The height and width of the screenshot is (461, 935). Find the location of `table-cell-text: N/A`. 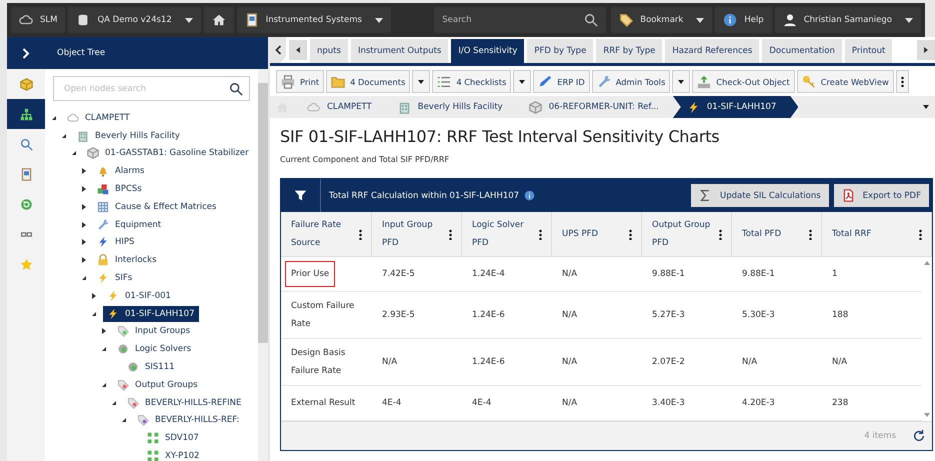

table-cell-text: N/A is located at coordinates (570, 315).